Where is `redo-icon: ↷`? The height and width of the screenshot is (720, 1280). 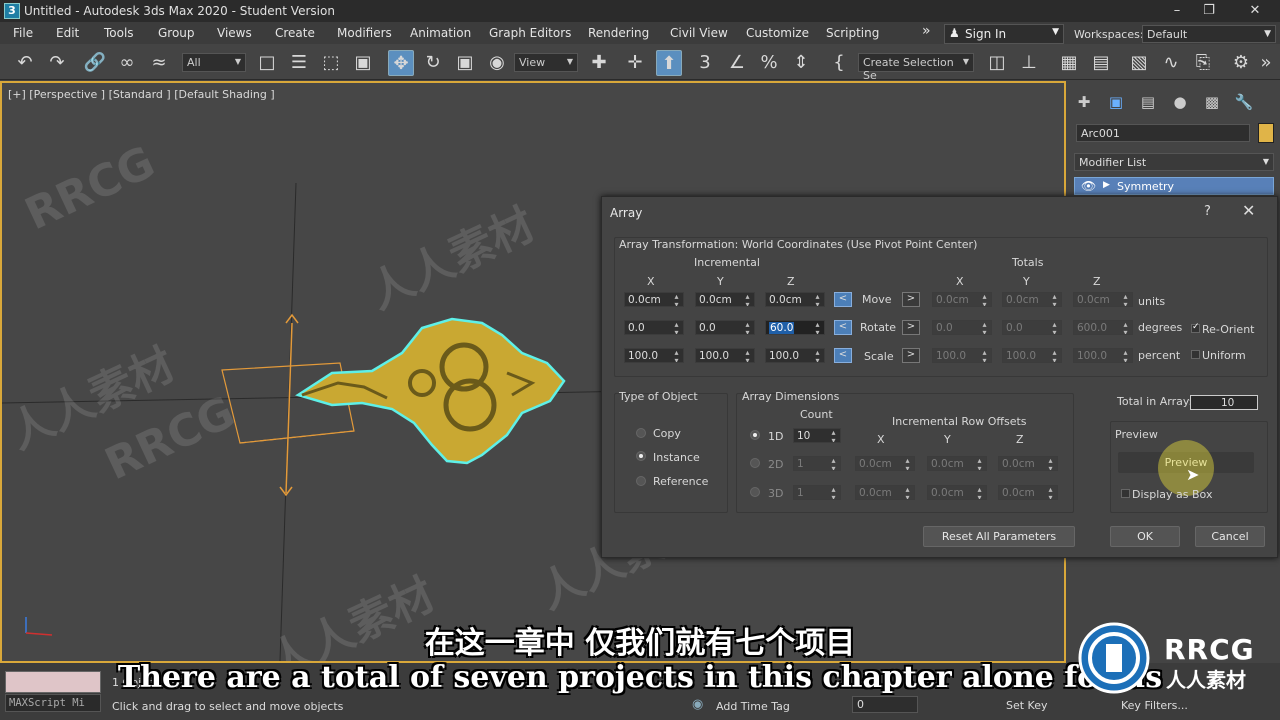 redo-icon: ↷ is located at coordinates (57, 63).